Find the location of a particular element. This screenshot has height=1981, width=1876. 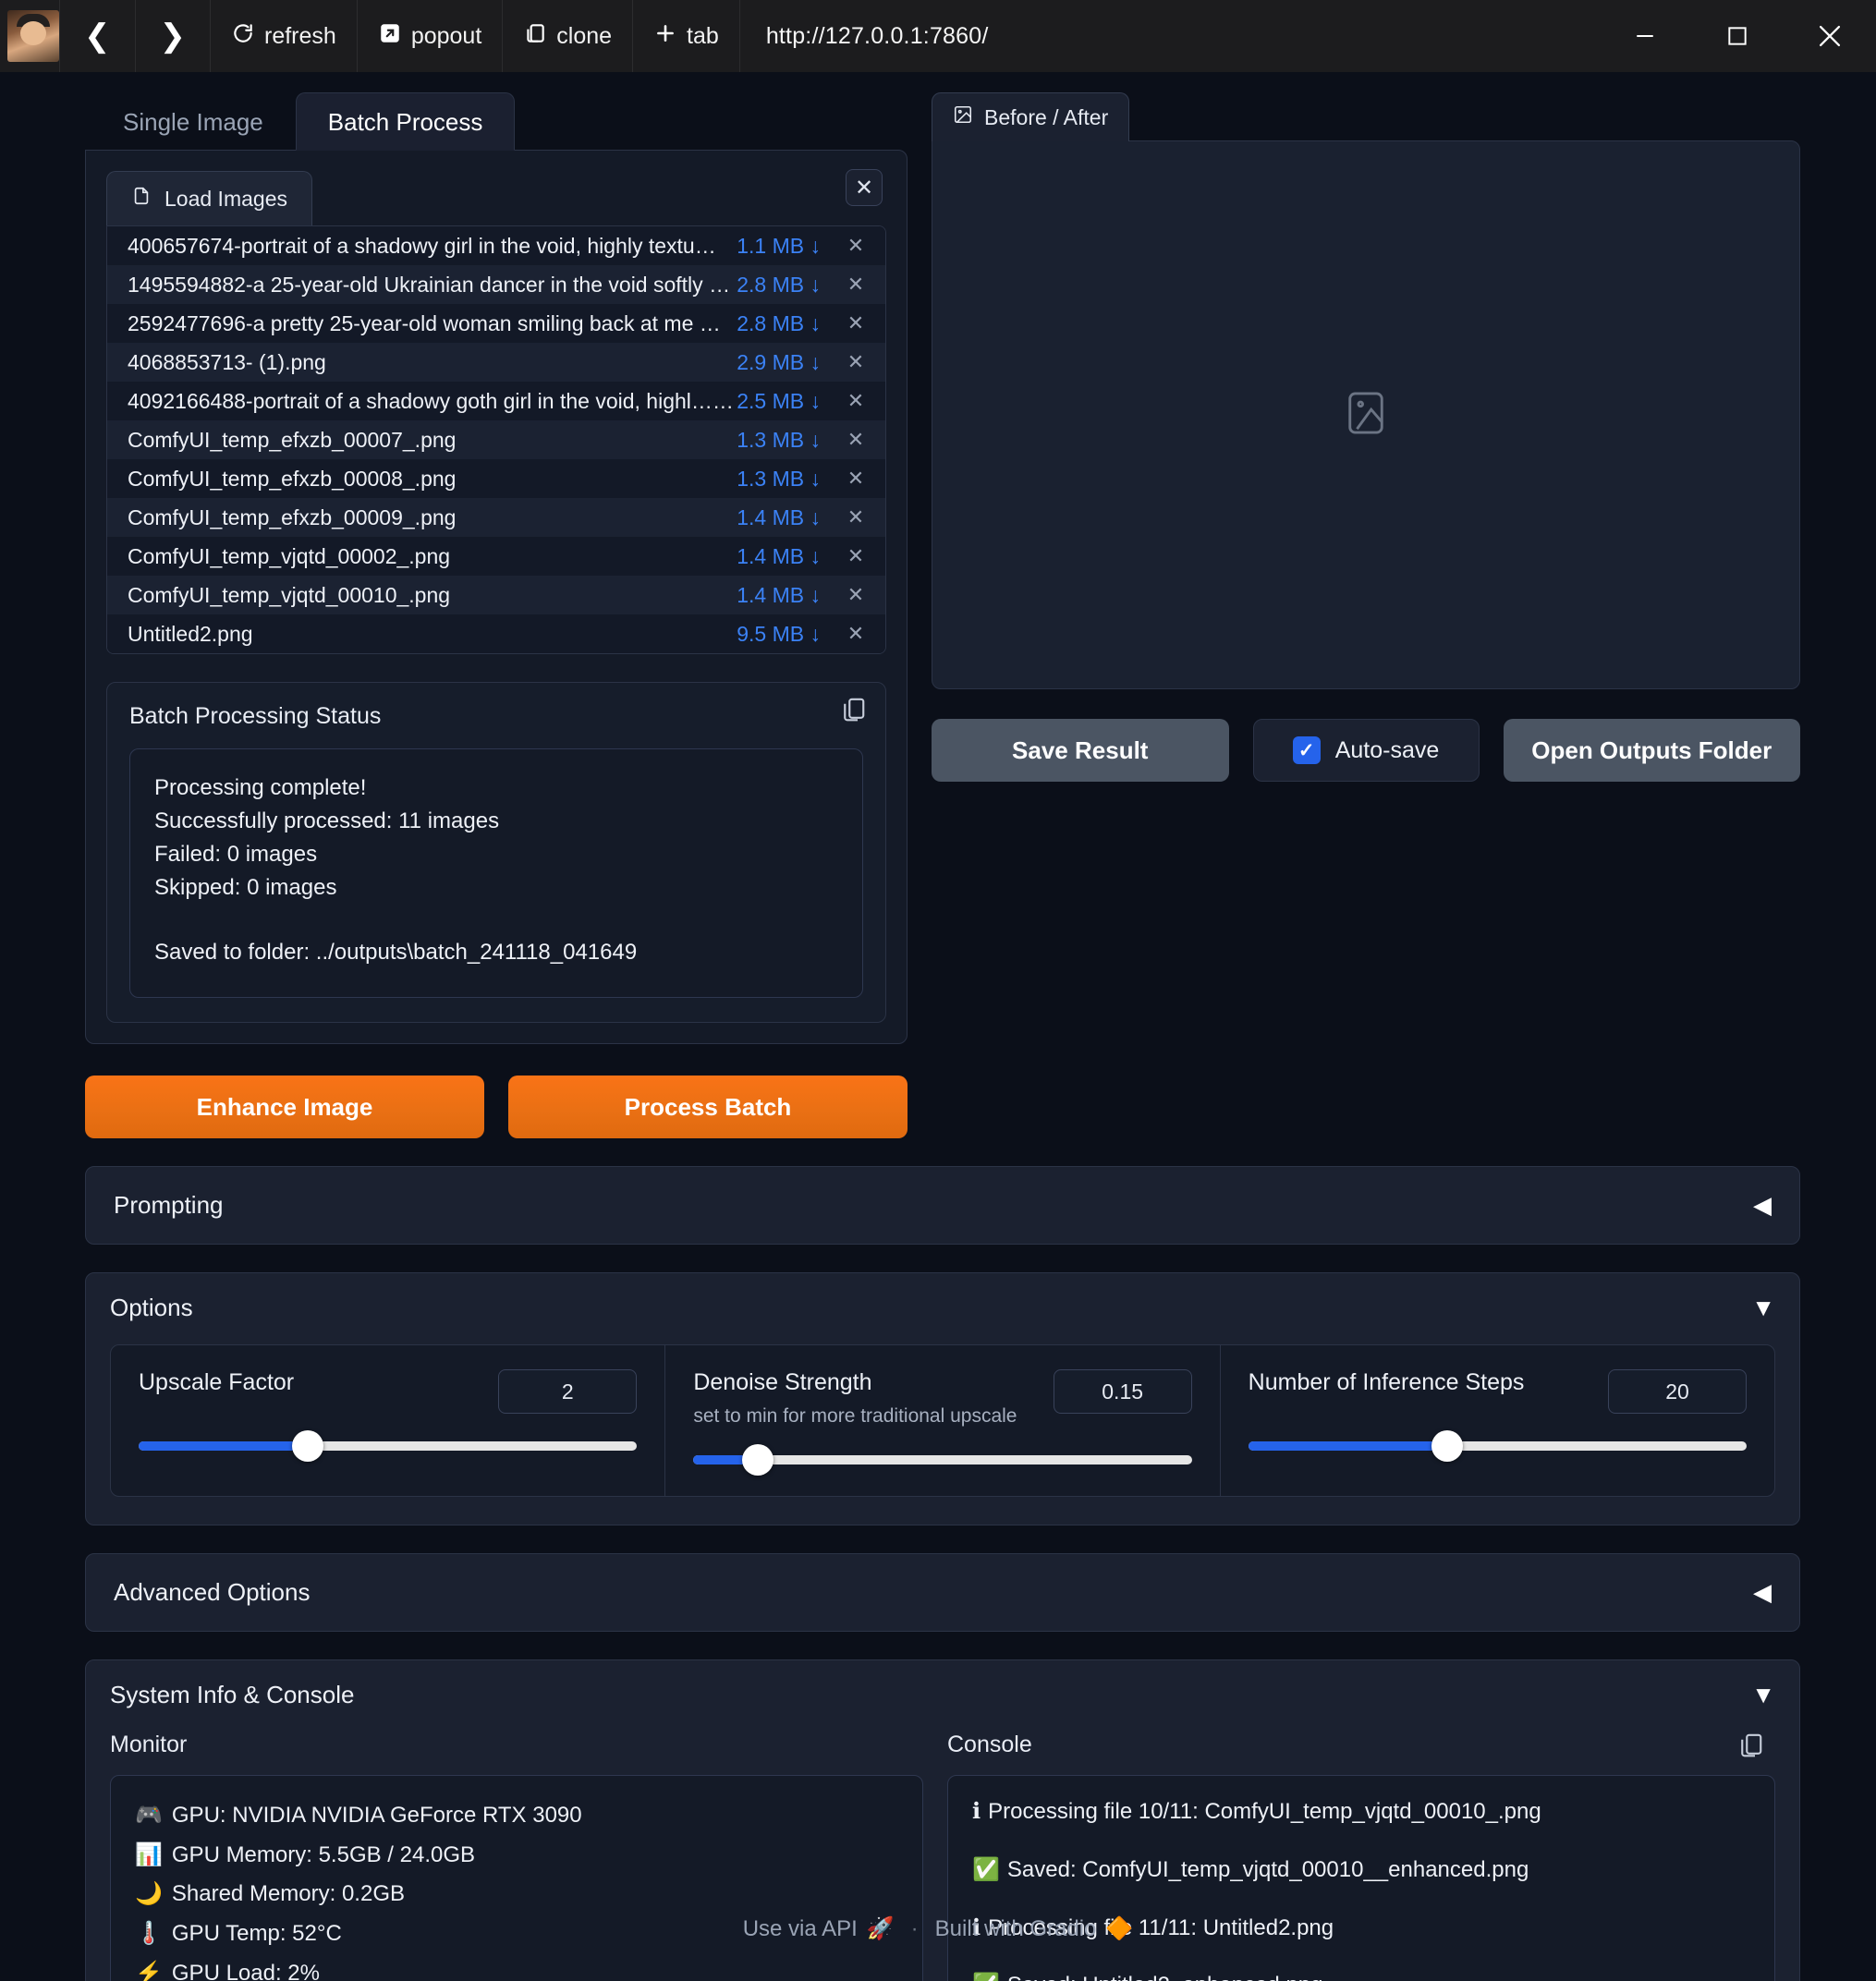

file-row: ComfyUI_temp_efxzb_00008_.png 1.3 MB ↓ ✕ is located at coordinates (496, 478).